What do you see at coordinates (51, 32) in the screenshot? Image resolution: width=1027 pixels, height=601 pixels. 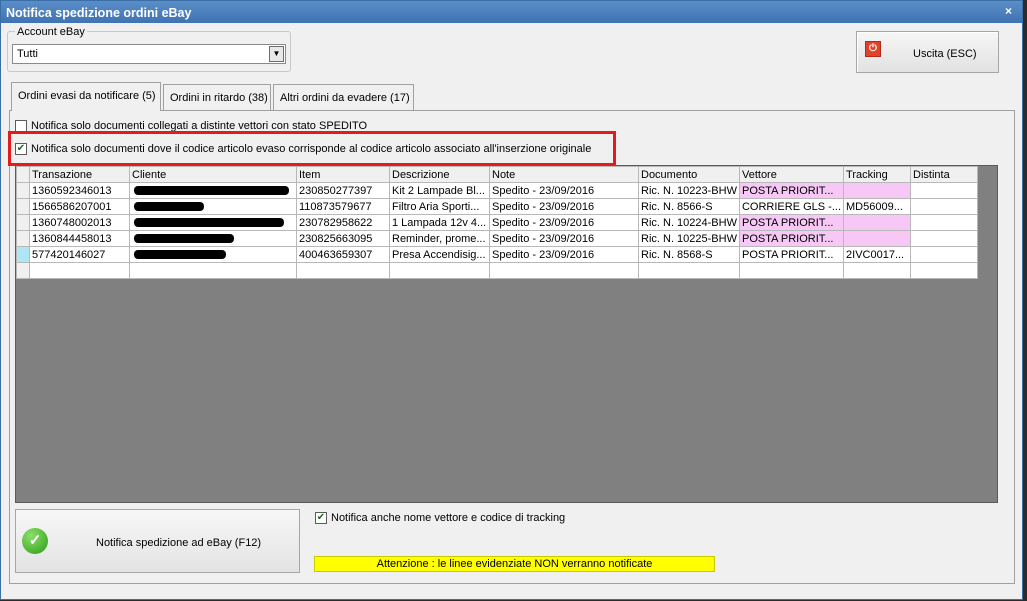 I see `account-legend: Account eBay` at bounding box center [51, 32].